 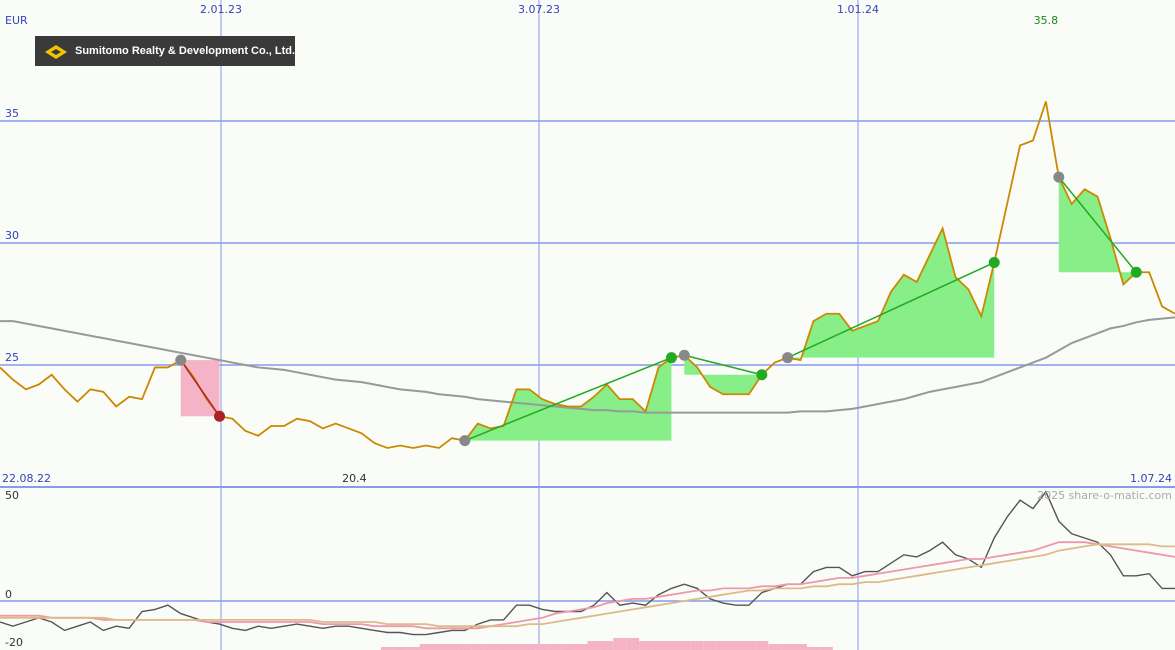 What do you see at coordinates (1046, 20) in the screenshot?
I see `max-price-label: 35.8` at bounding box center [1046, 20].